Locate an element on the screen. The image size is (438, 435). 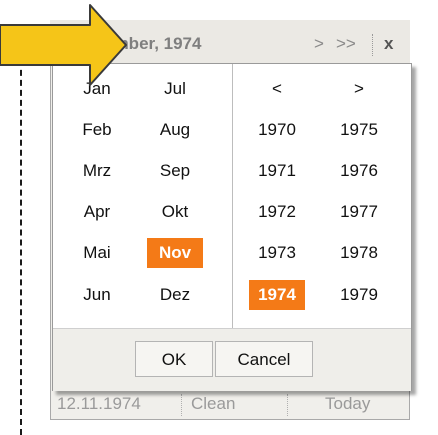
year-cell-1978: 1978 is located at coordinates (359, 253).